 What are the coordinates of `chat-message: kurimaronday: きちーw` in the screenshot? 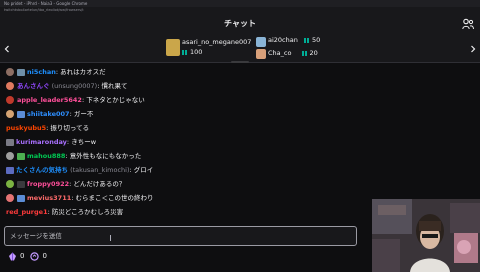 It's located at (51, 142).